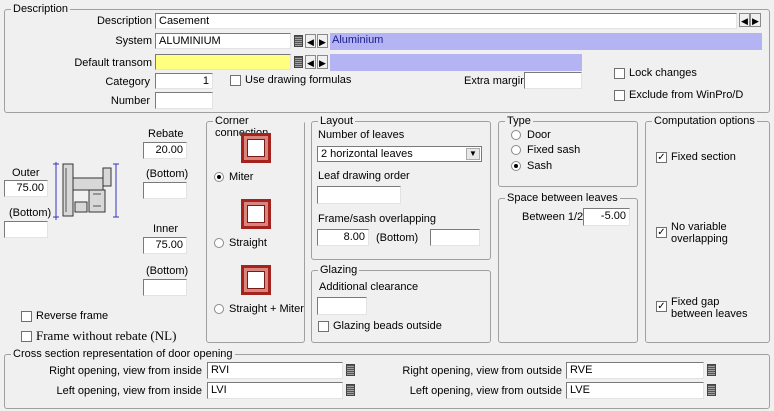 The width and height of the screenshot is (774, 411). What do you see at coordinates (482, 371) in the screenshot?
I see `right-outside-label: Right opening, view from outside` at bounding box center [482, 371].